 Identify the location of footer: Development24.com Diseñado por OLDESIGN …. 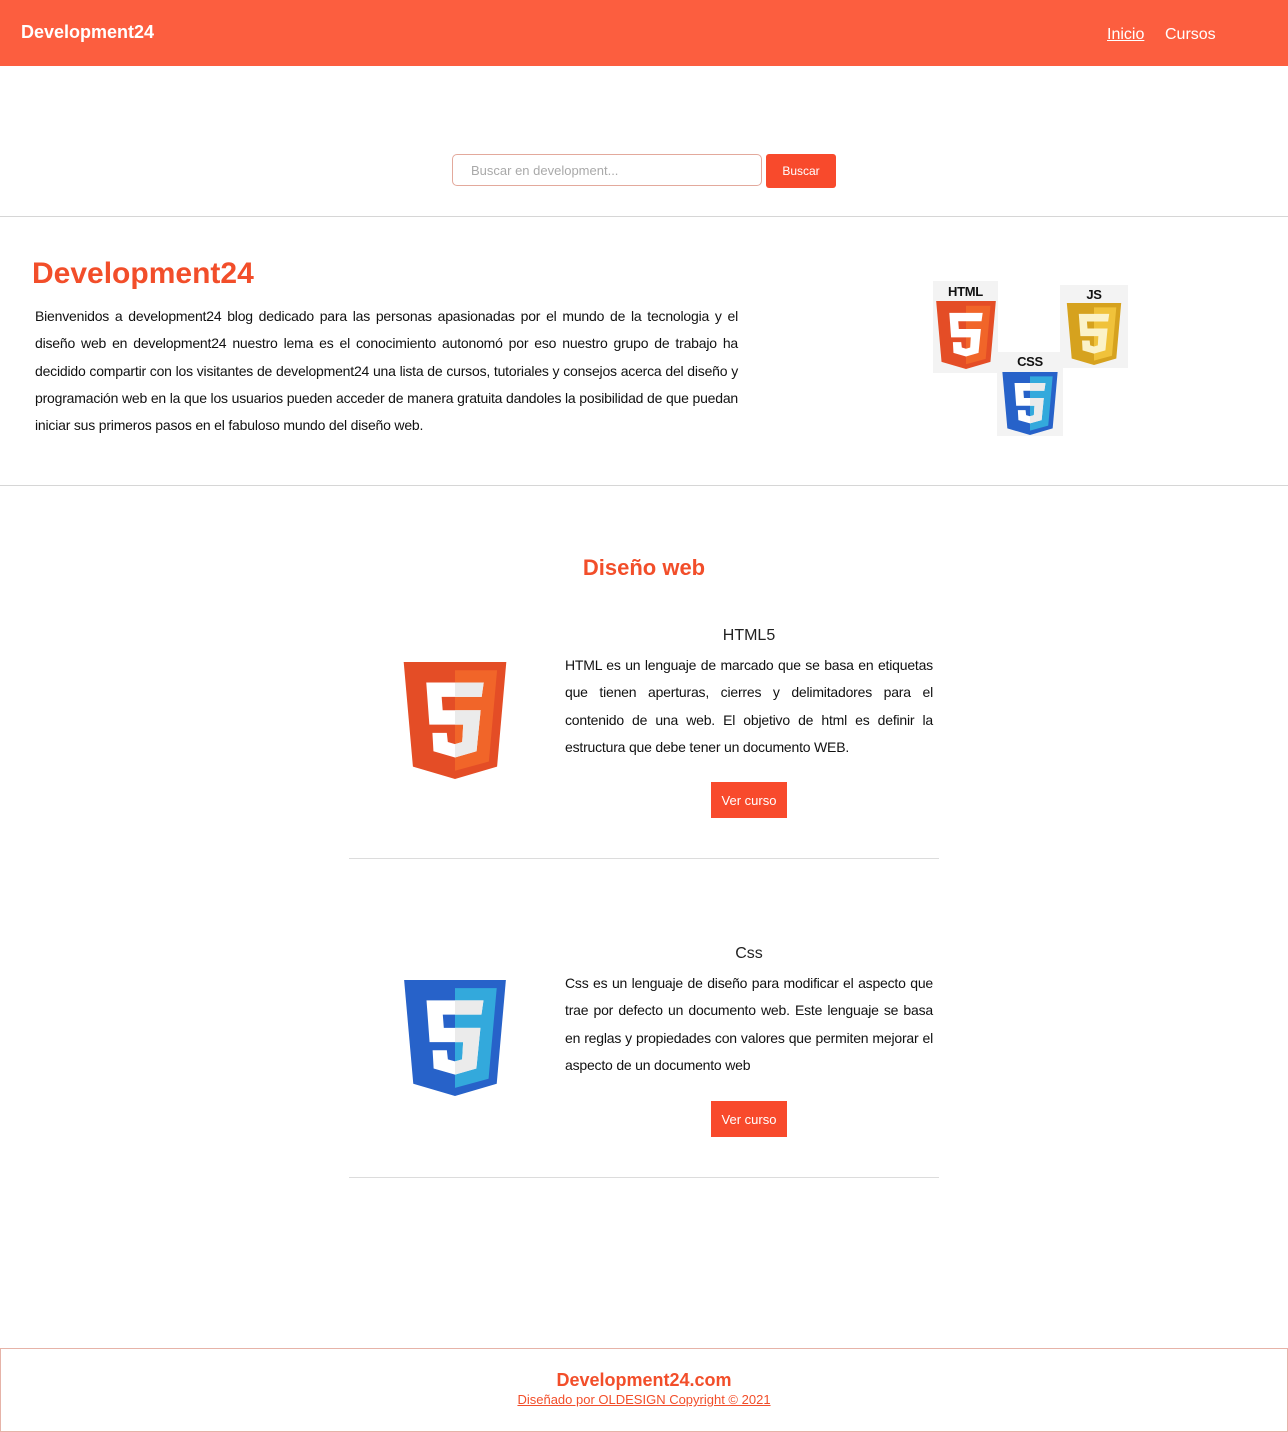
(644, 1390).